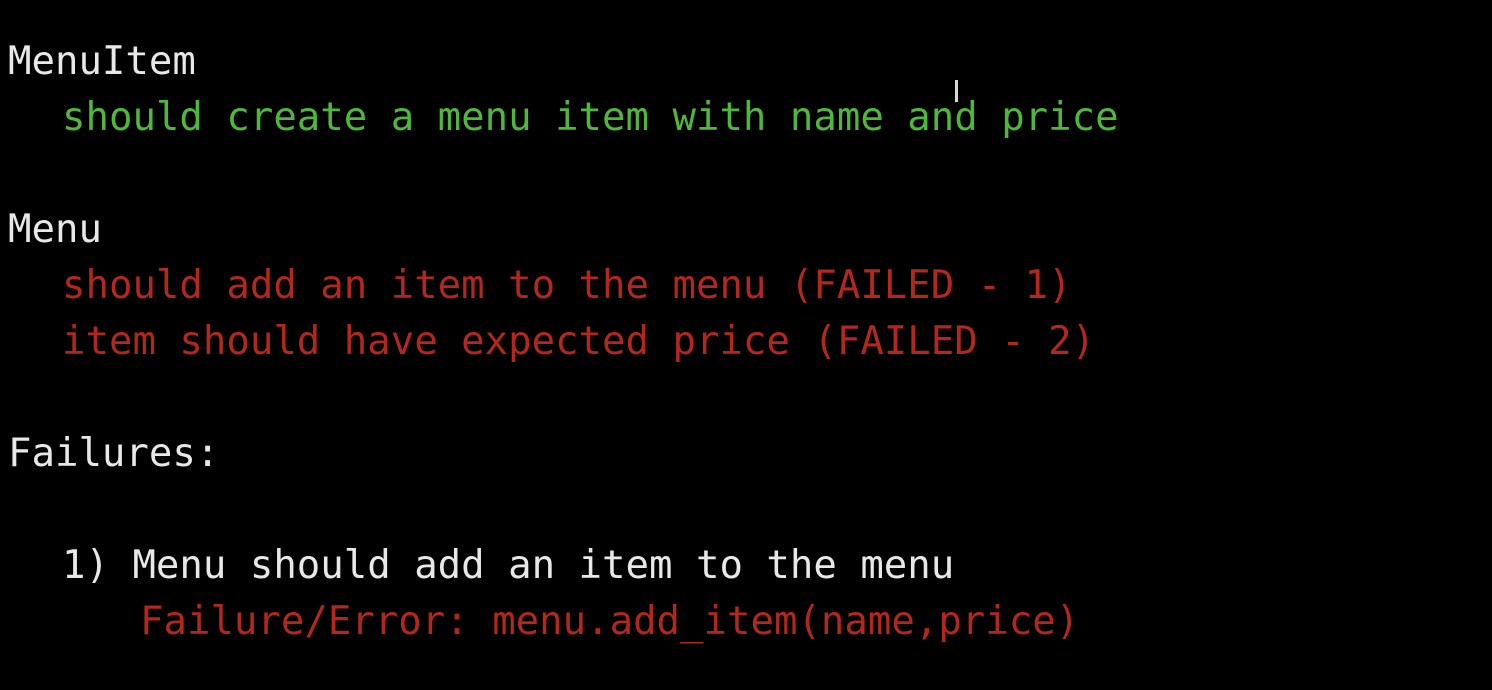  Describe the element at coordinates (610, 621) in the screenshot. I see `failure-item-1-error: Failure/Error: menu.add_item(name,price)` at that location.